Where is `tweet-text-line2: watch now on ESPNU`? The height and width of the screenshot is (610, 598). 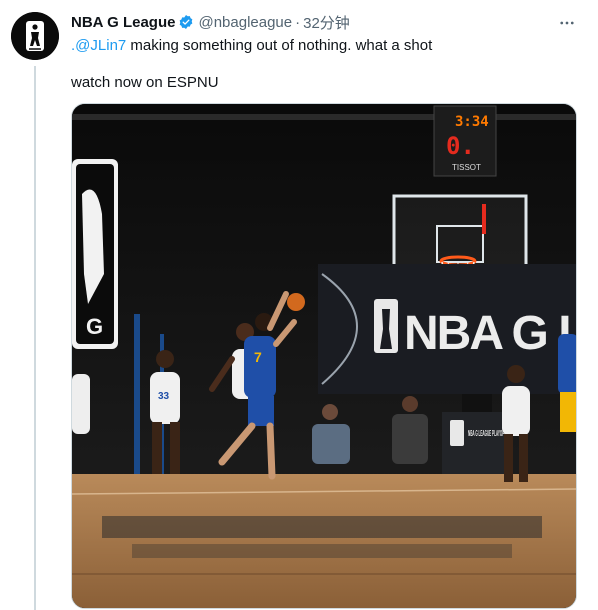 tweet-text-line2: watch now on ESPNU is located at coordinates (145, 82).